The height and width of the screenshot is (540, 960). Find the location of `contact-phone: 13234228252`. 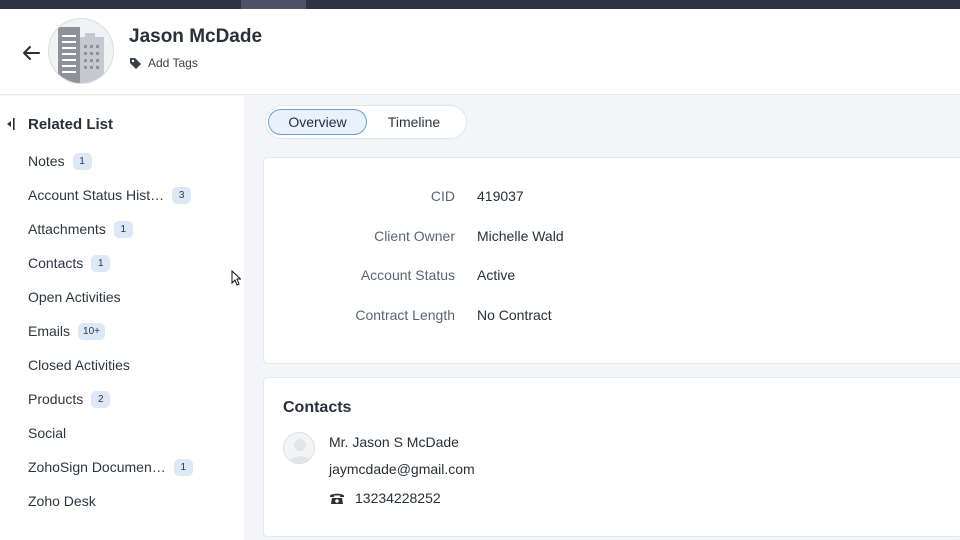

contact-phone: 13234228252 is located at coordinates (385, 498).